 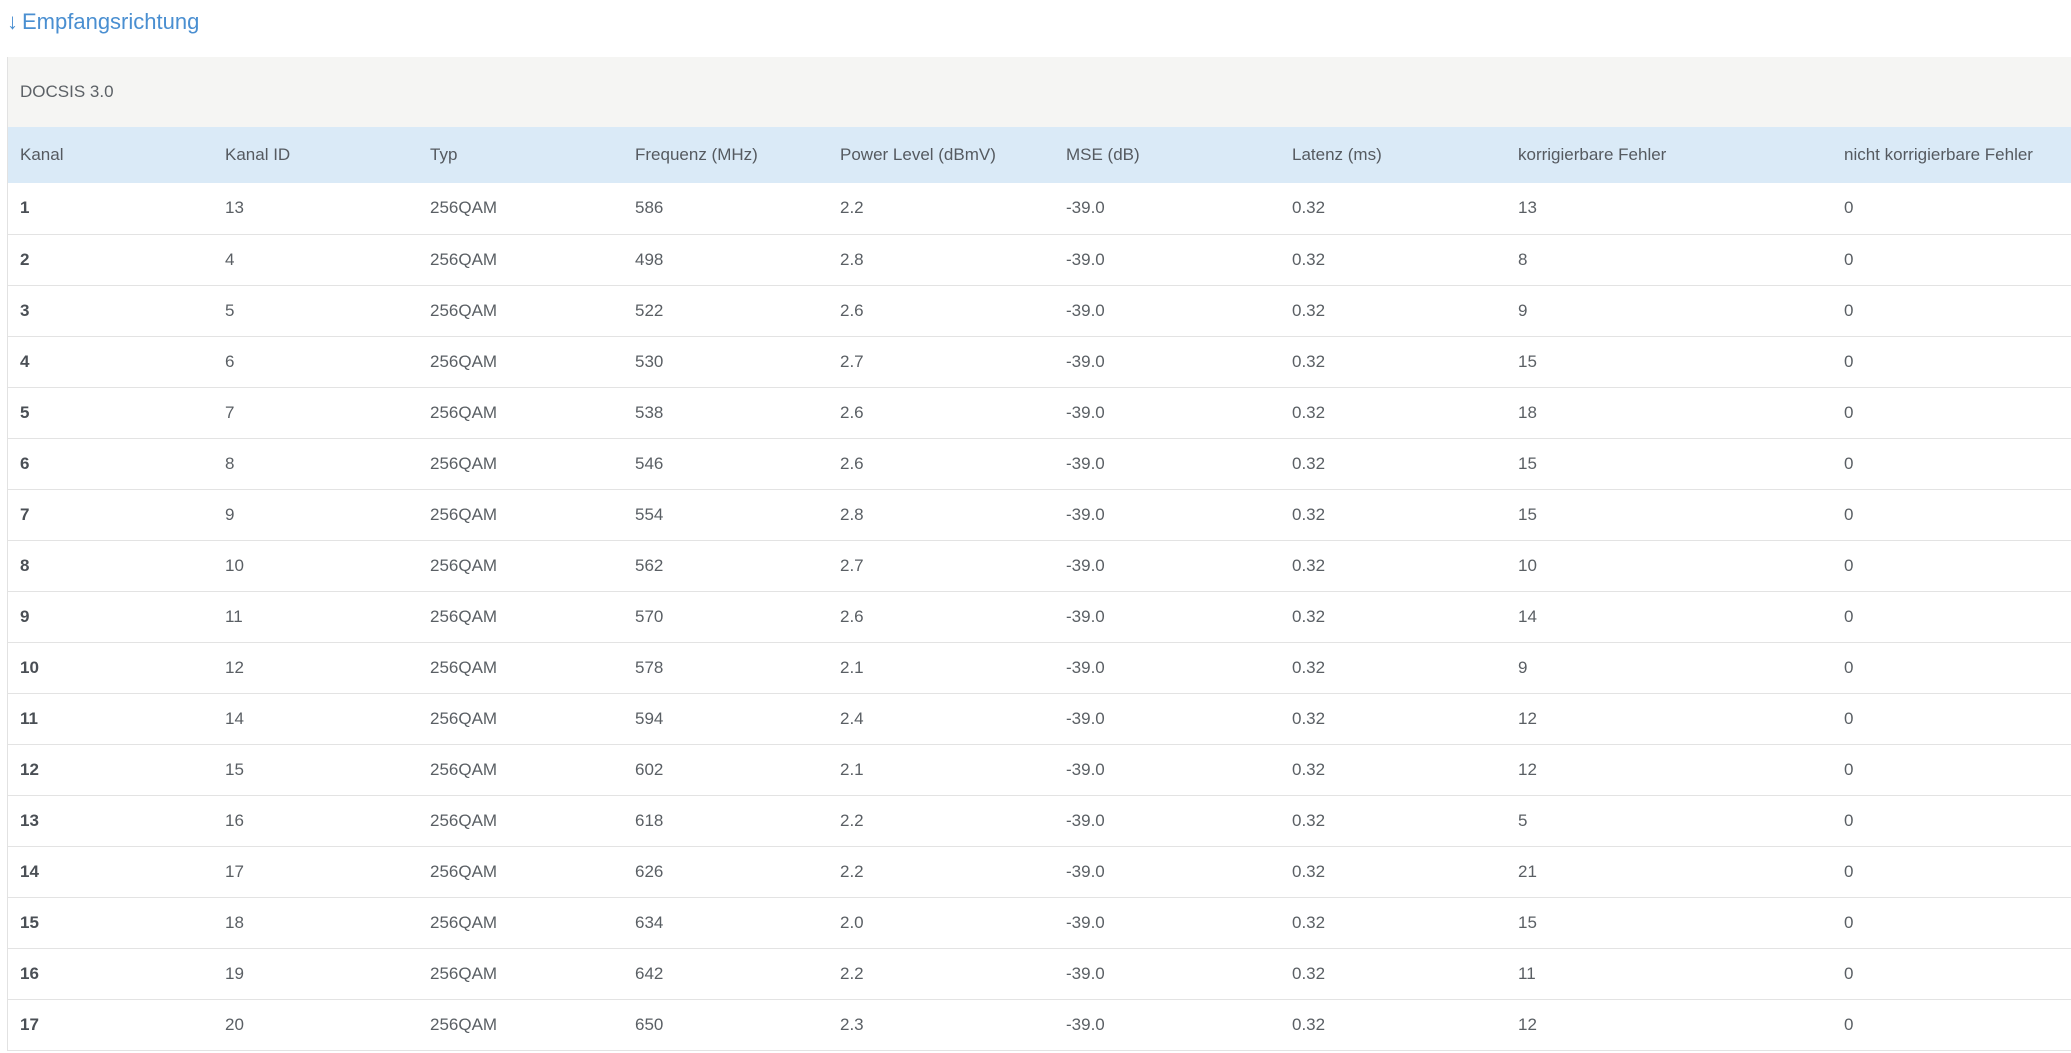 I want to click on table-row: 10 12 256QAM 578 2.1 -39.0 0.32 9 0, so click(x=1039, y=667).